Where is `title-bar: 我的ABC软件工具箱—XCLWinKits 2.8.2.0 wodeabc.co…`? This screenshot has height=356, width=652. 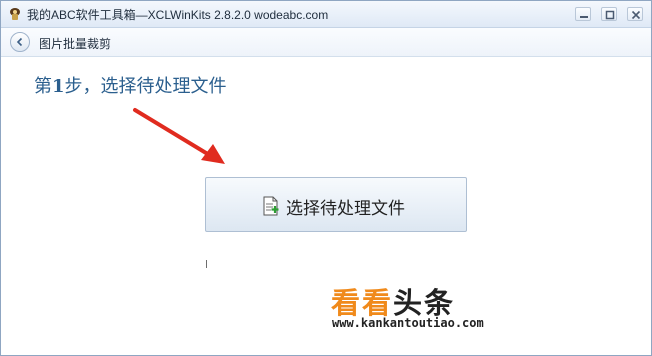 title-bar: 我的ABC软件工具箱—XCLWinKits 2.8.2.0 wodeabc.co… is located at coordinates (326, 14).